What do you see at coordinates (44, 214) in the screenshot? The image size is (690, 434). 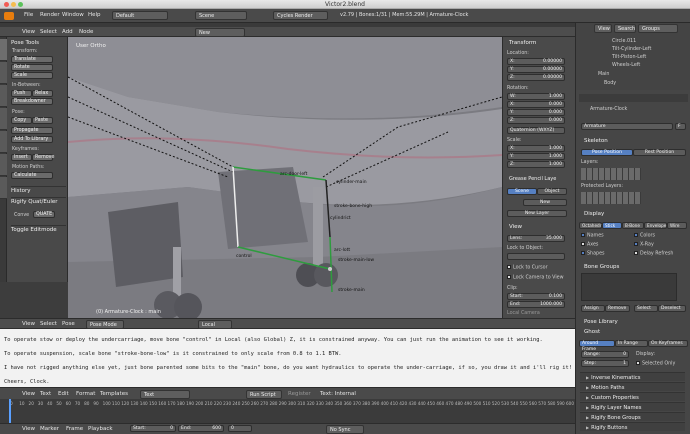 I see `quaternion-selector: QUATE` at bounding box center [44, 214].